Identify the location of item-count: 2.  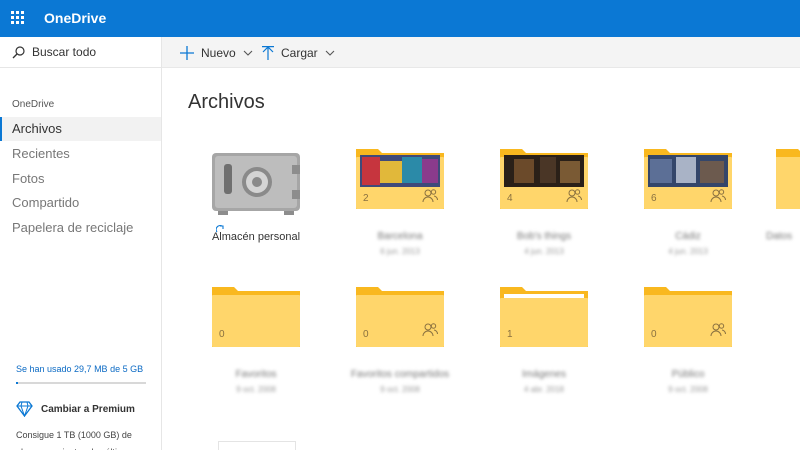
(366, 198).